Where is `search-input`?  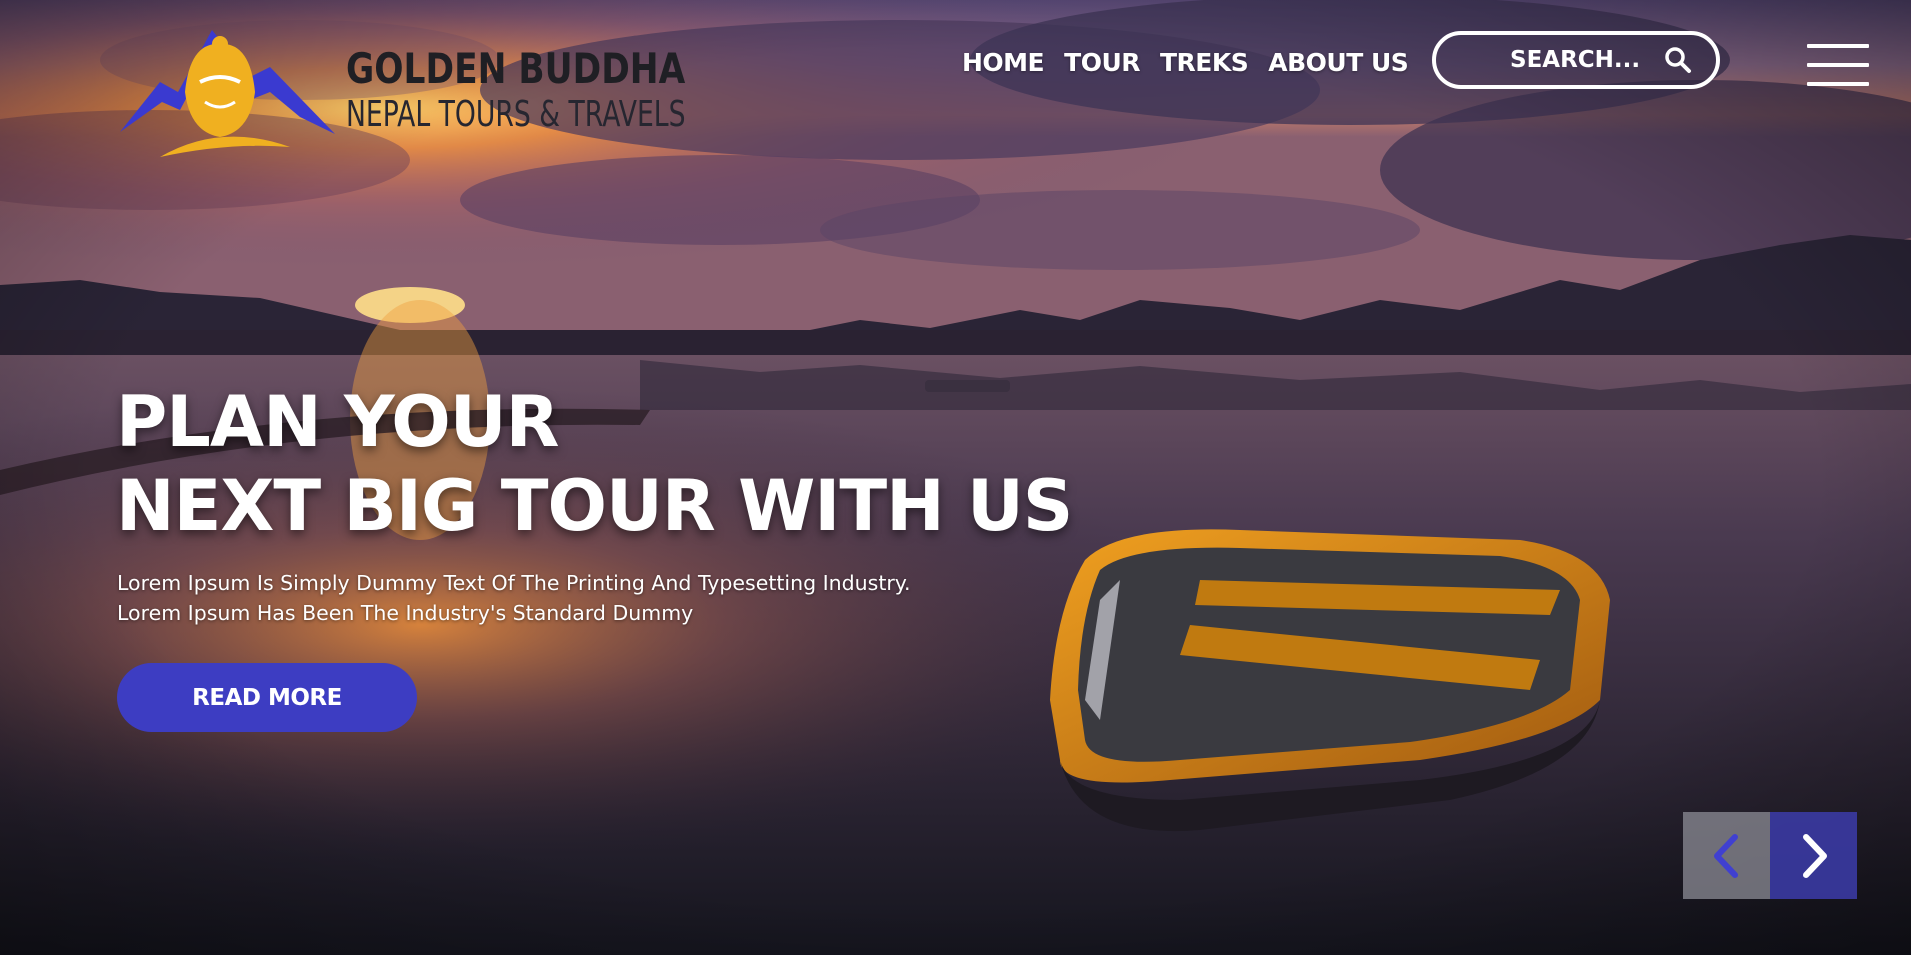 search-input is located at coordinates (1576, 60).